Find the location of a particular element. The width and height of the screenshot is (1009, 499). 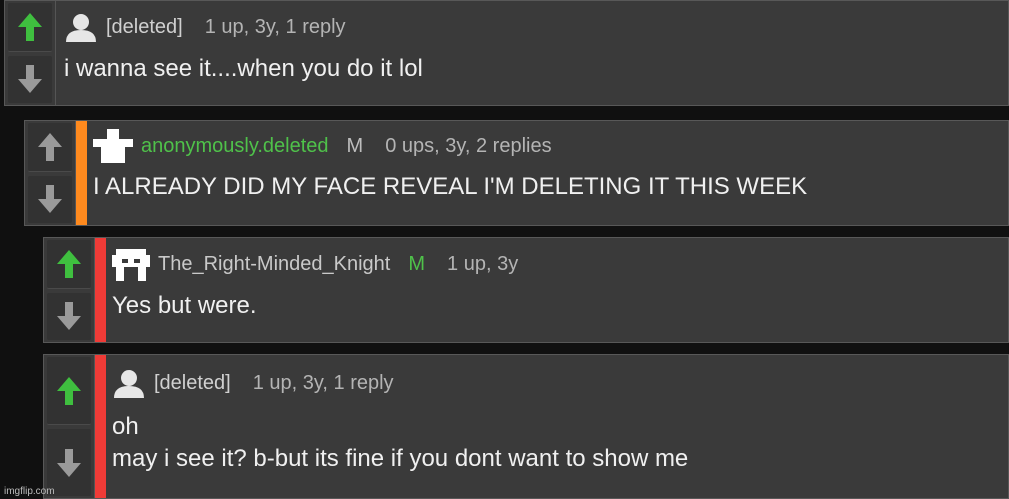

comment-text-line-1: i wanna see it....when you do it lol is located at coordinates (243, 68).